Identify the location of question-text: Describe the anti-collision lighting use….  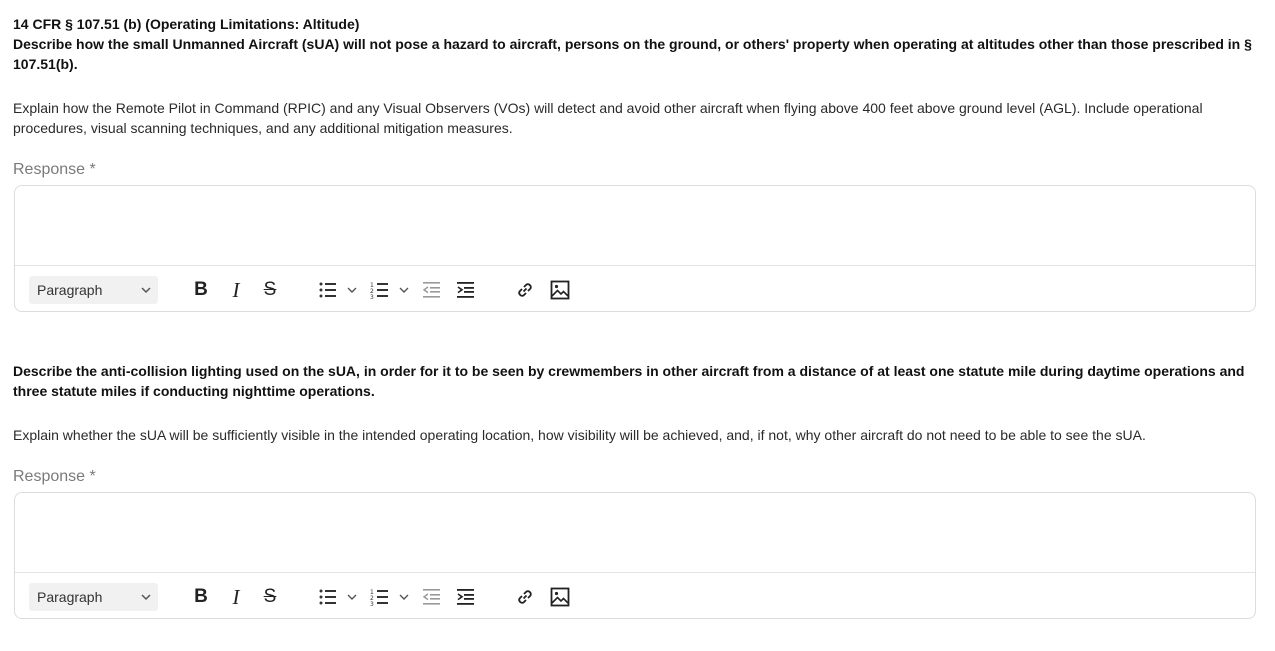
(629, 381).